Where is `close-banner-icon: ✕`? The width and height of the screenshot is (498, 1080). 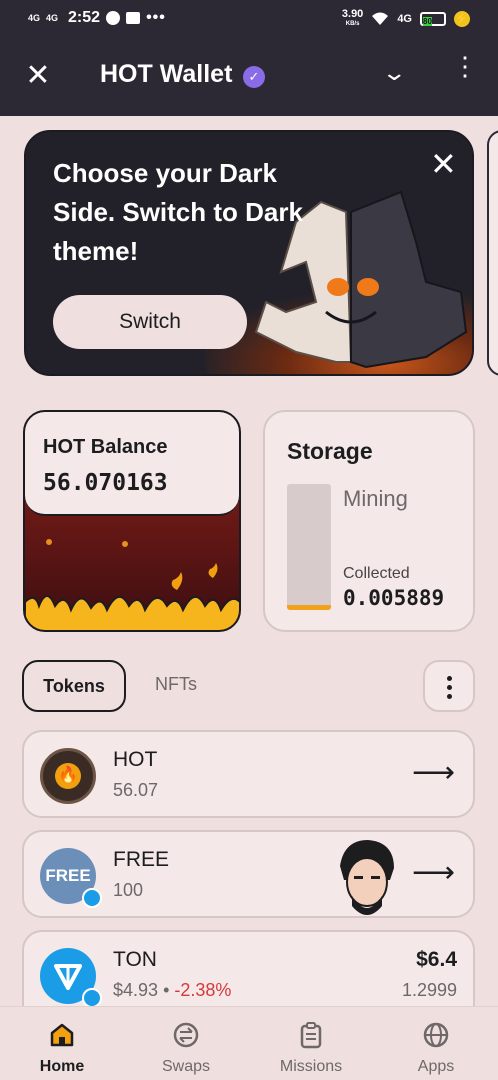 close-banner-icon: ✕ is located at coordinates (443, 164).